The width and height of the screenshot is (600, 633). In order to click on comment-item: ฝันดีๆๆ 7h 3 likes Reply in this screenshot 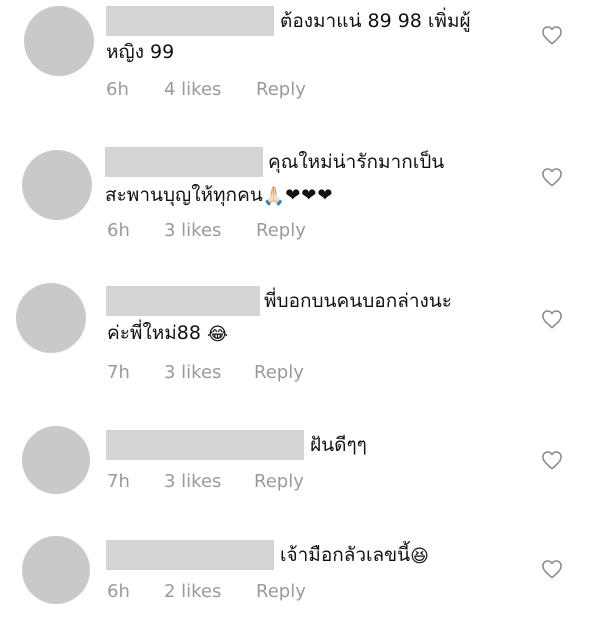, I will do `click(300, 465)`.